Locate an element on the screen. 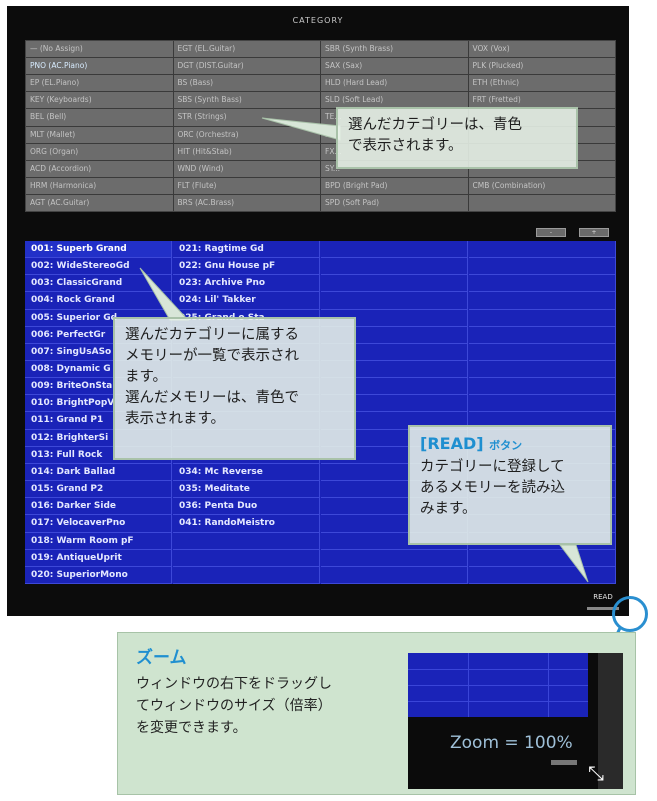 This screenshot has width=657, height=801. zoom-magnifier-circle is located at coordinates (630, 614).